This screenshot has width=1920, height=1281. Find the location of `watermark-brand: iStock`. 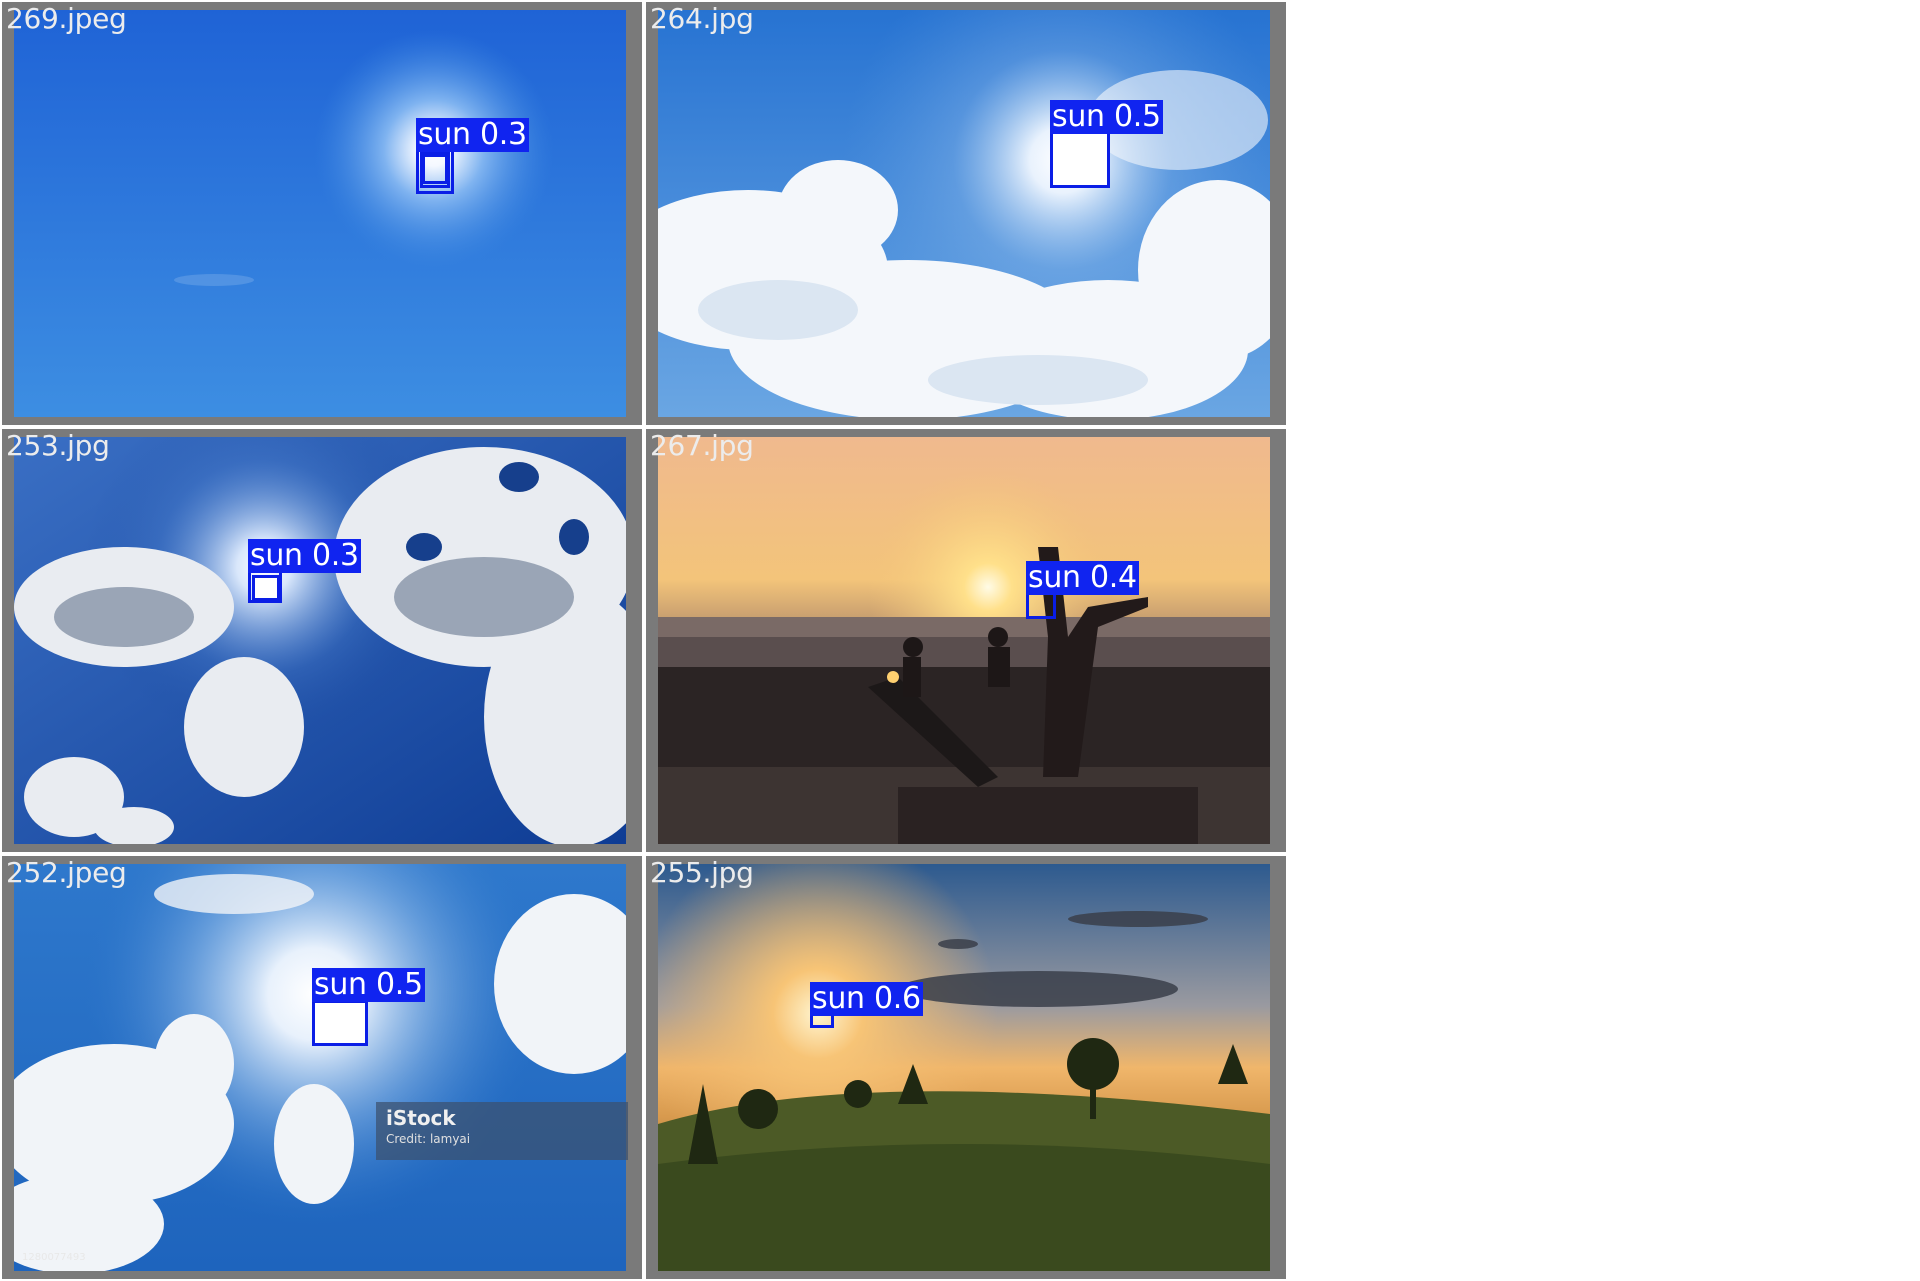

watermark-brand: iStock is located at coordinates (421, 1118).